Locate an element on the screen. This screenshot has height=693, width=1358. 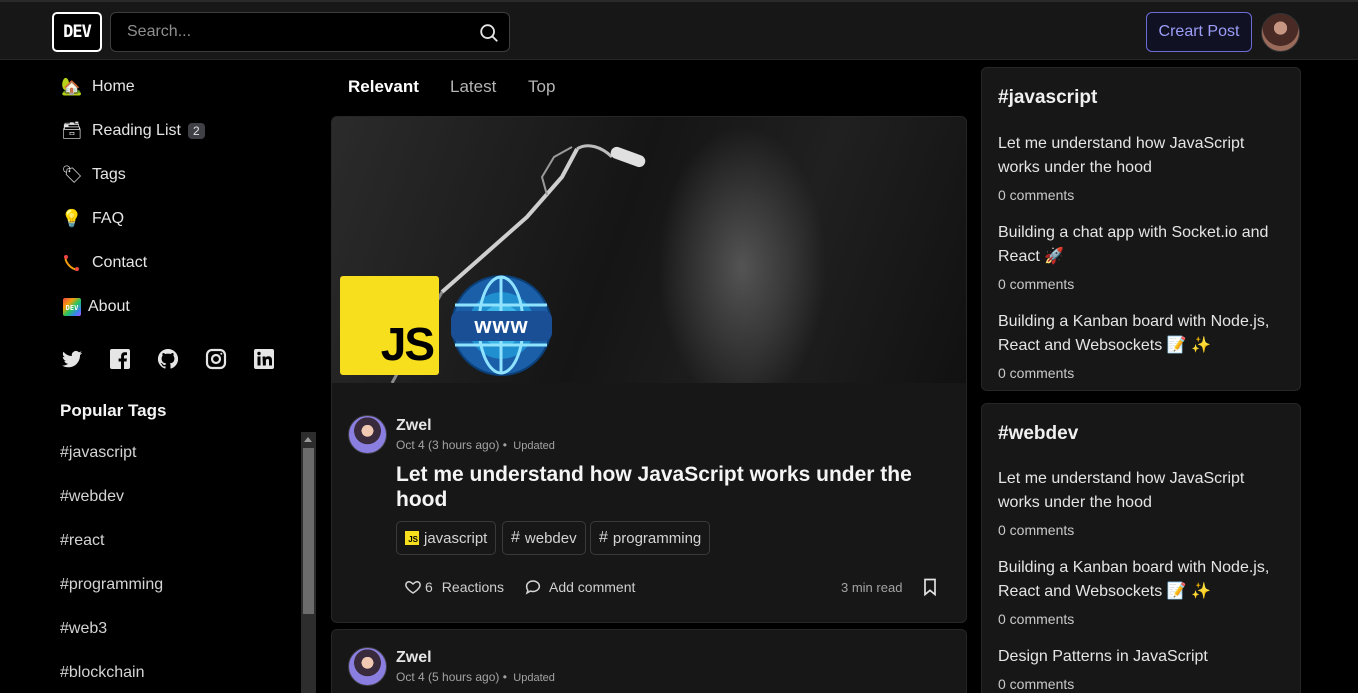
post-tag-label: programming is located at coordinates (657, 538).